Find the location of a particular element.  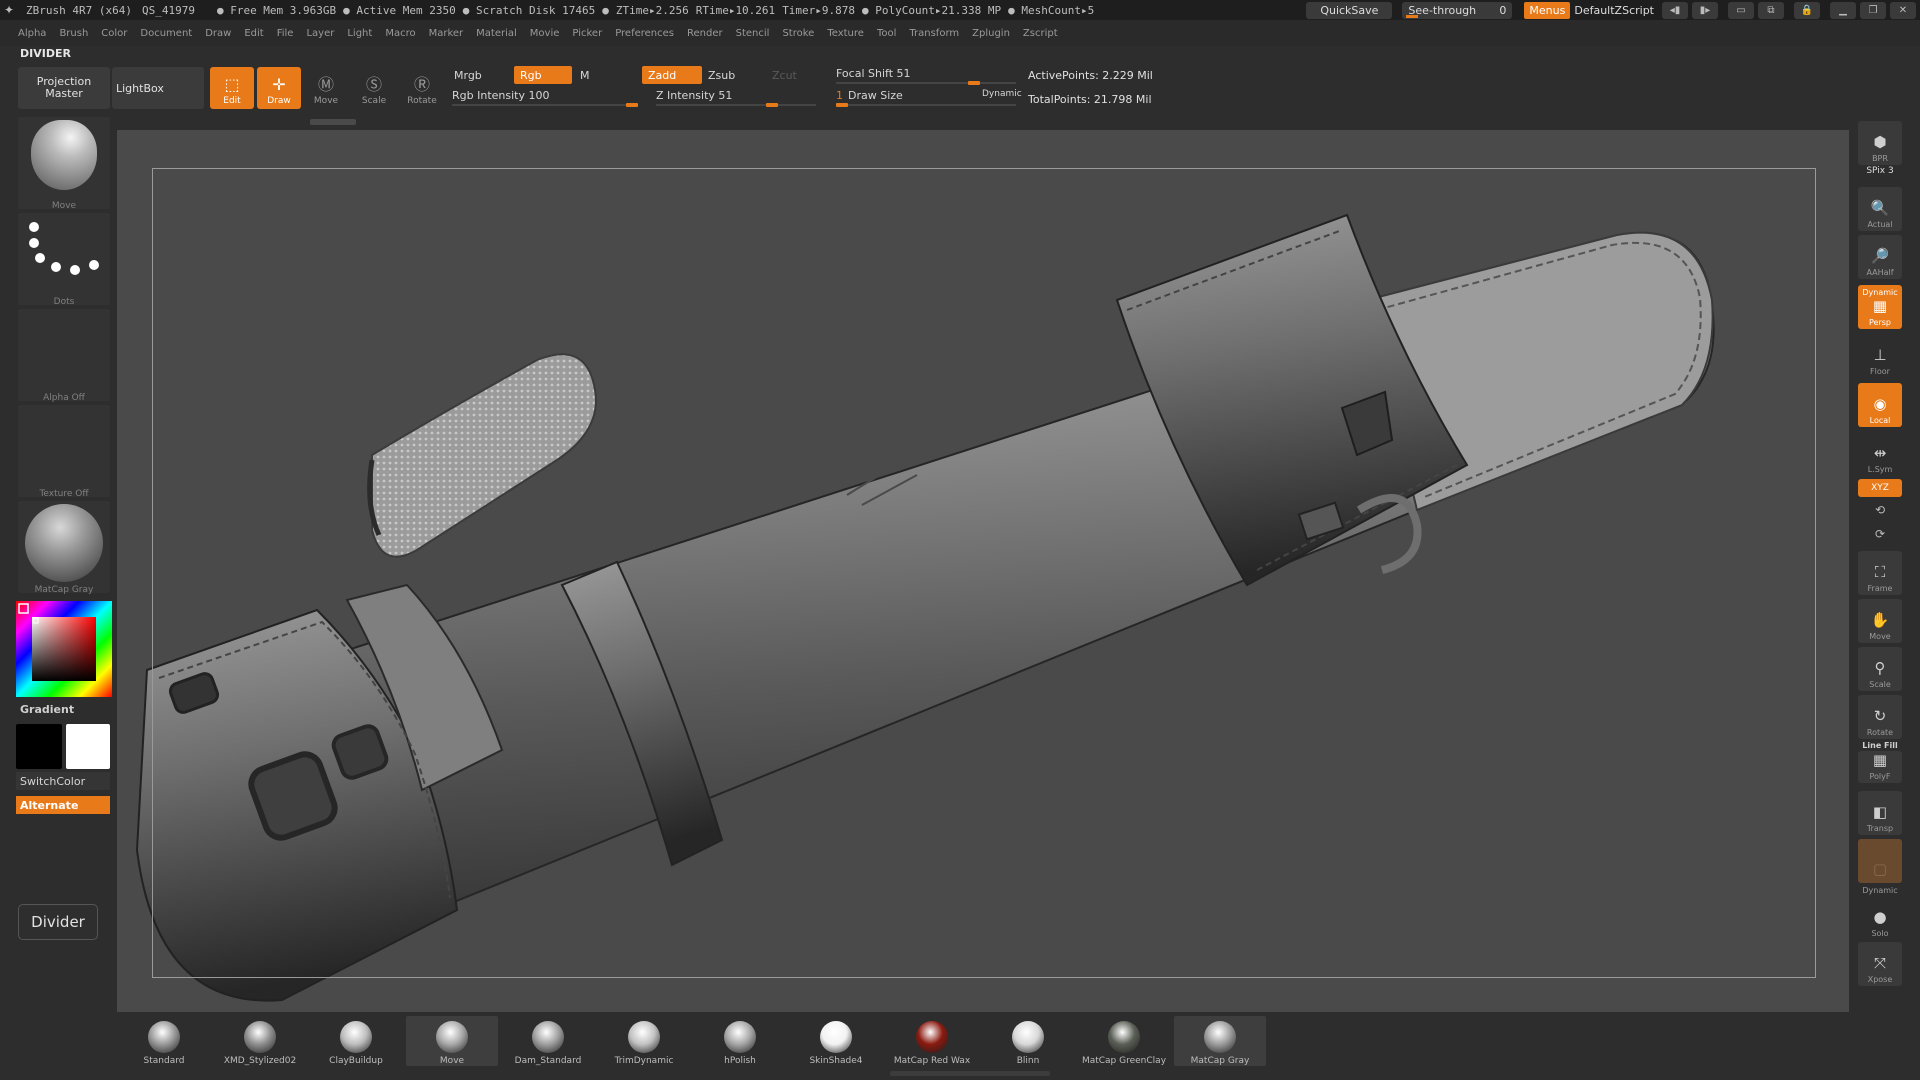

main-color-swatch is located at coordinates (39, 746).